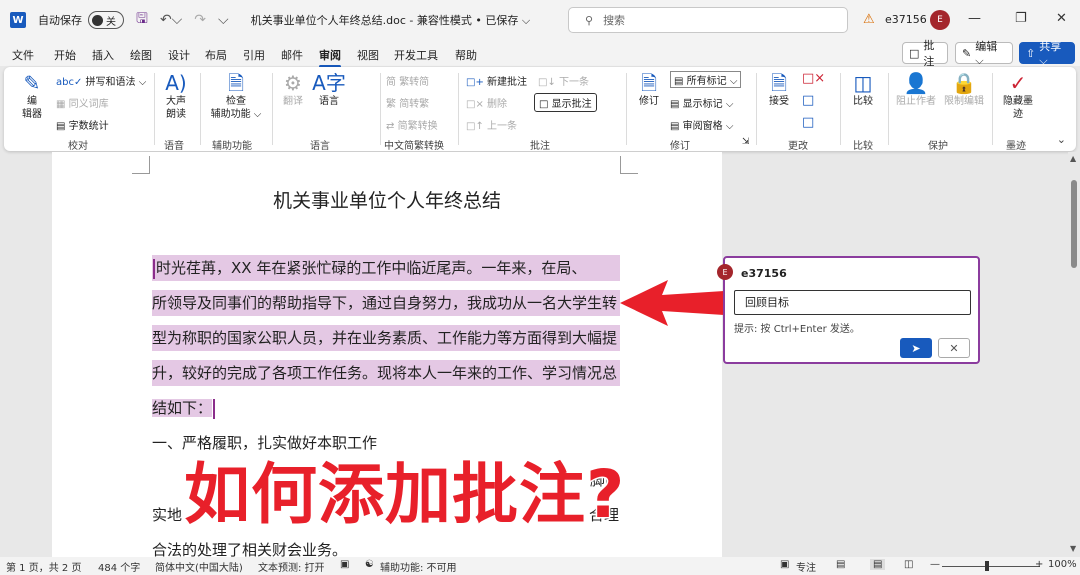 This screenshot has width=1080, height=575. What do you see at coordinates (176, 96) in the screenshot?
I see `read-aloud-button: A) 大声 朗读` at bounding box center [176, 96].